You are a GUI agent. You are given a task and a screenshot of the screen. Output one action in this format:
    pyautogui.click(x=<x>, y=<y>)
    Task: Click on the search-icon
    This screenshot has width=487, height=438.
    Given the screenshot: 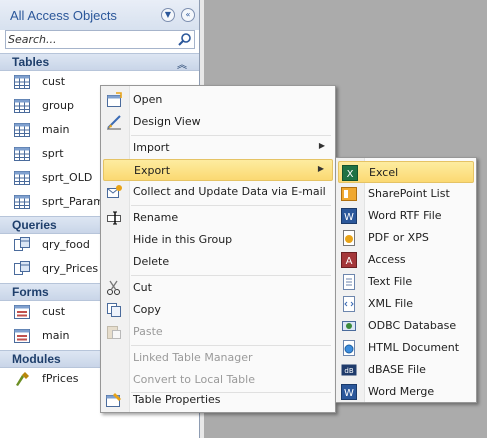 What is the action you would take?
    pyautogui.click(x=184, y=39)
    